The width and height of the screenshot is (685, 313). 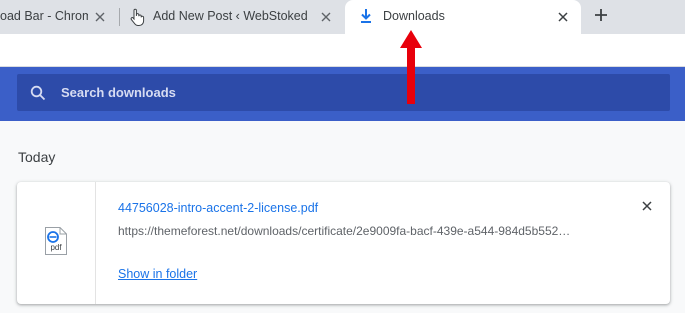 What do you see at coordinates (56, 247) in the screenshot?
I see `pdf-label: pdf` at bounding box center [56, 247].